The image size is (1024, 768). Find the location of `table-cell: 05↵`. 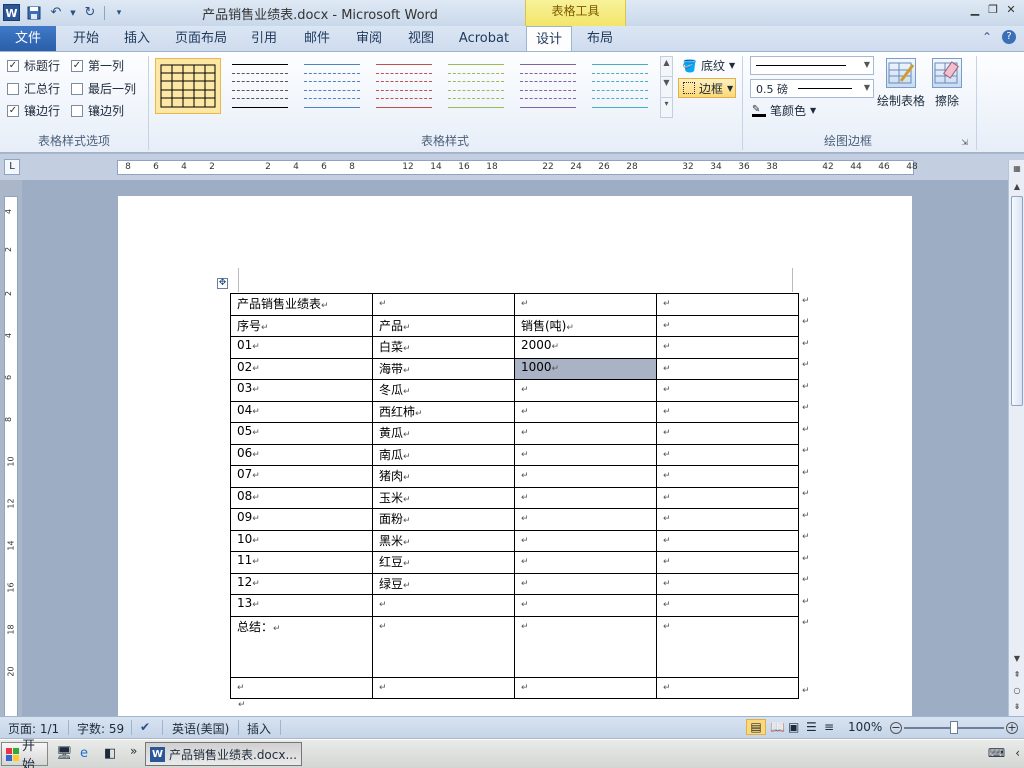

table-cell: 05↵ is located at coordinates (301, 433).